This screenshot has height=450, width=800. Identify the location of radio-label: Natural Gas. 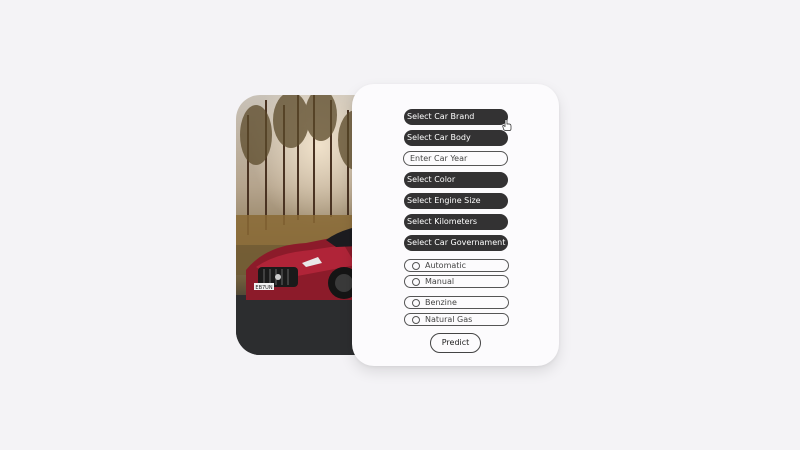
(449, 319).